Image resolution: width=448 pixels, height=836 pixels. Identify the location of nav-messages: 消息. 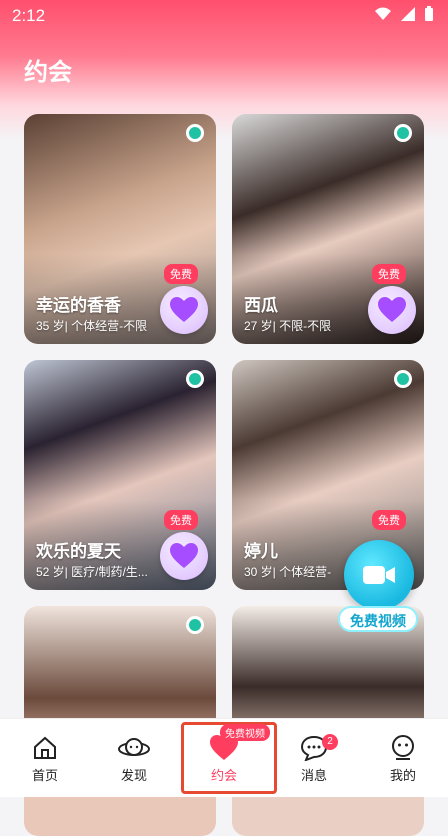
(314, 755).